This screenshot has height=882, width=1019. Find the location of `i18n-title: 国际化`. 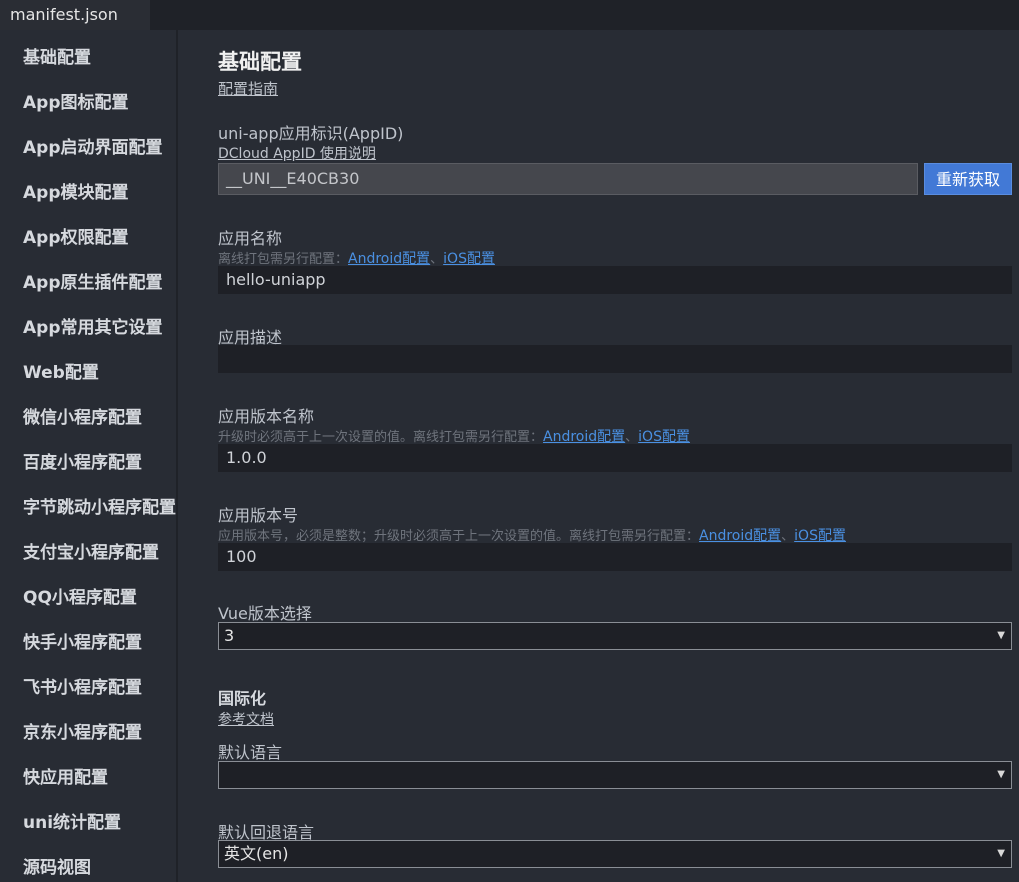

i18n-title: 国际化 is located at coordinates (242, 698).